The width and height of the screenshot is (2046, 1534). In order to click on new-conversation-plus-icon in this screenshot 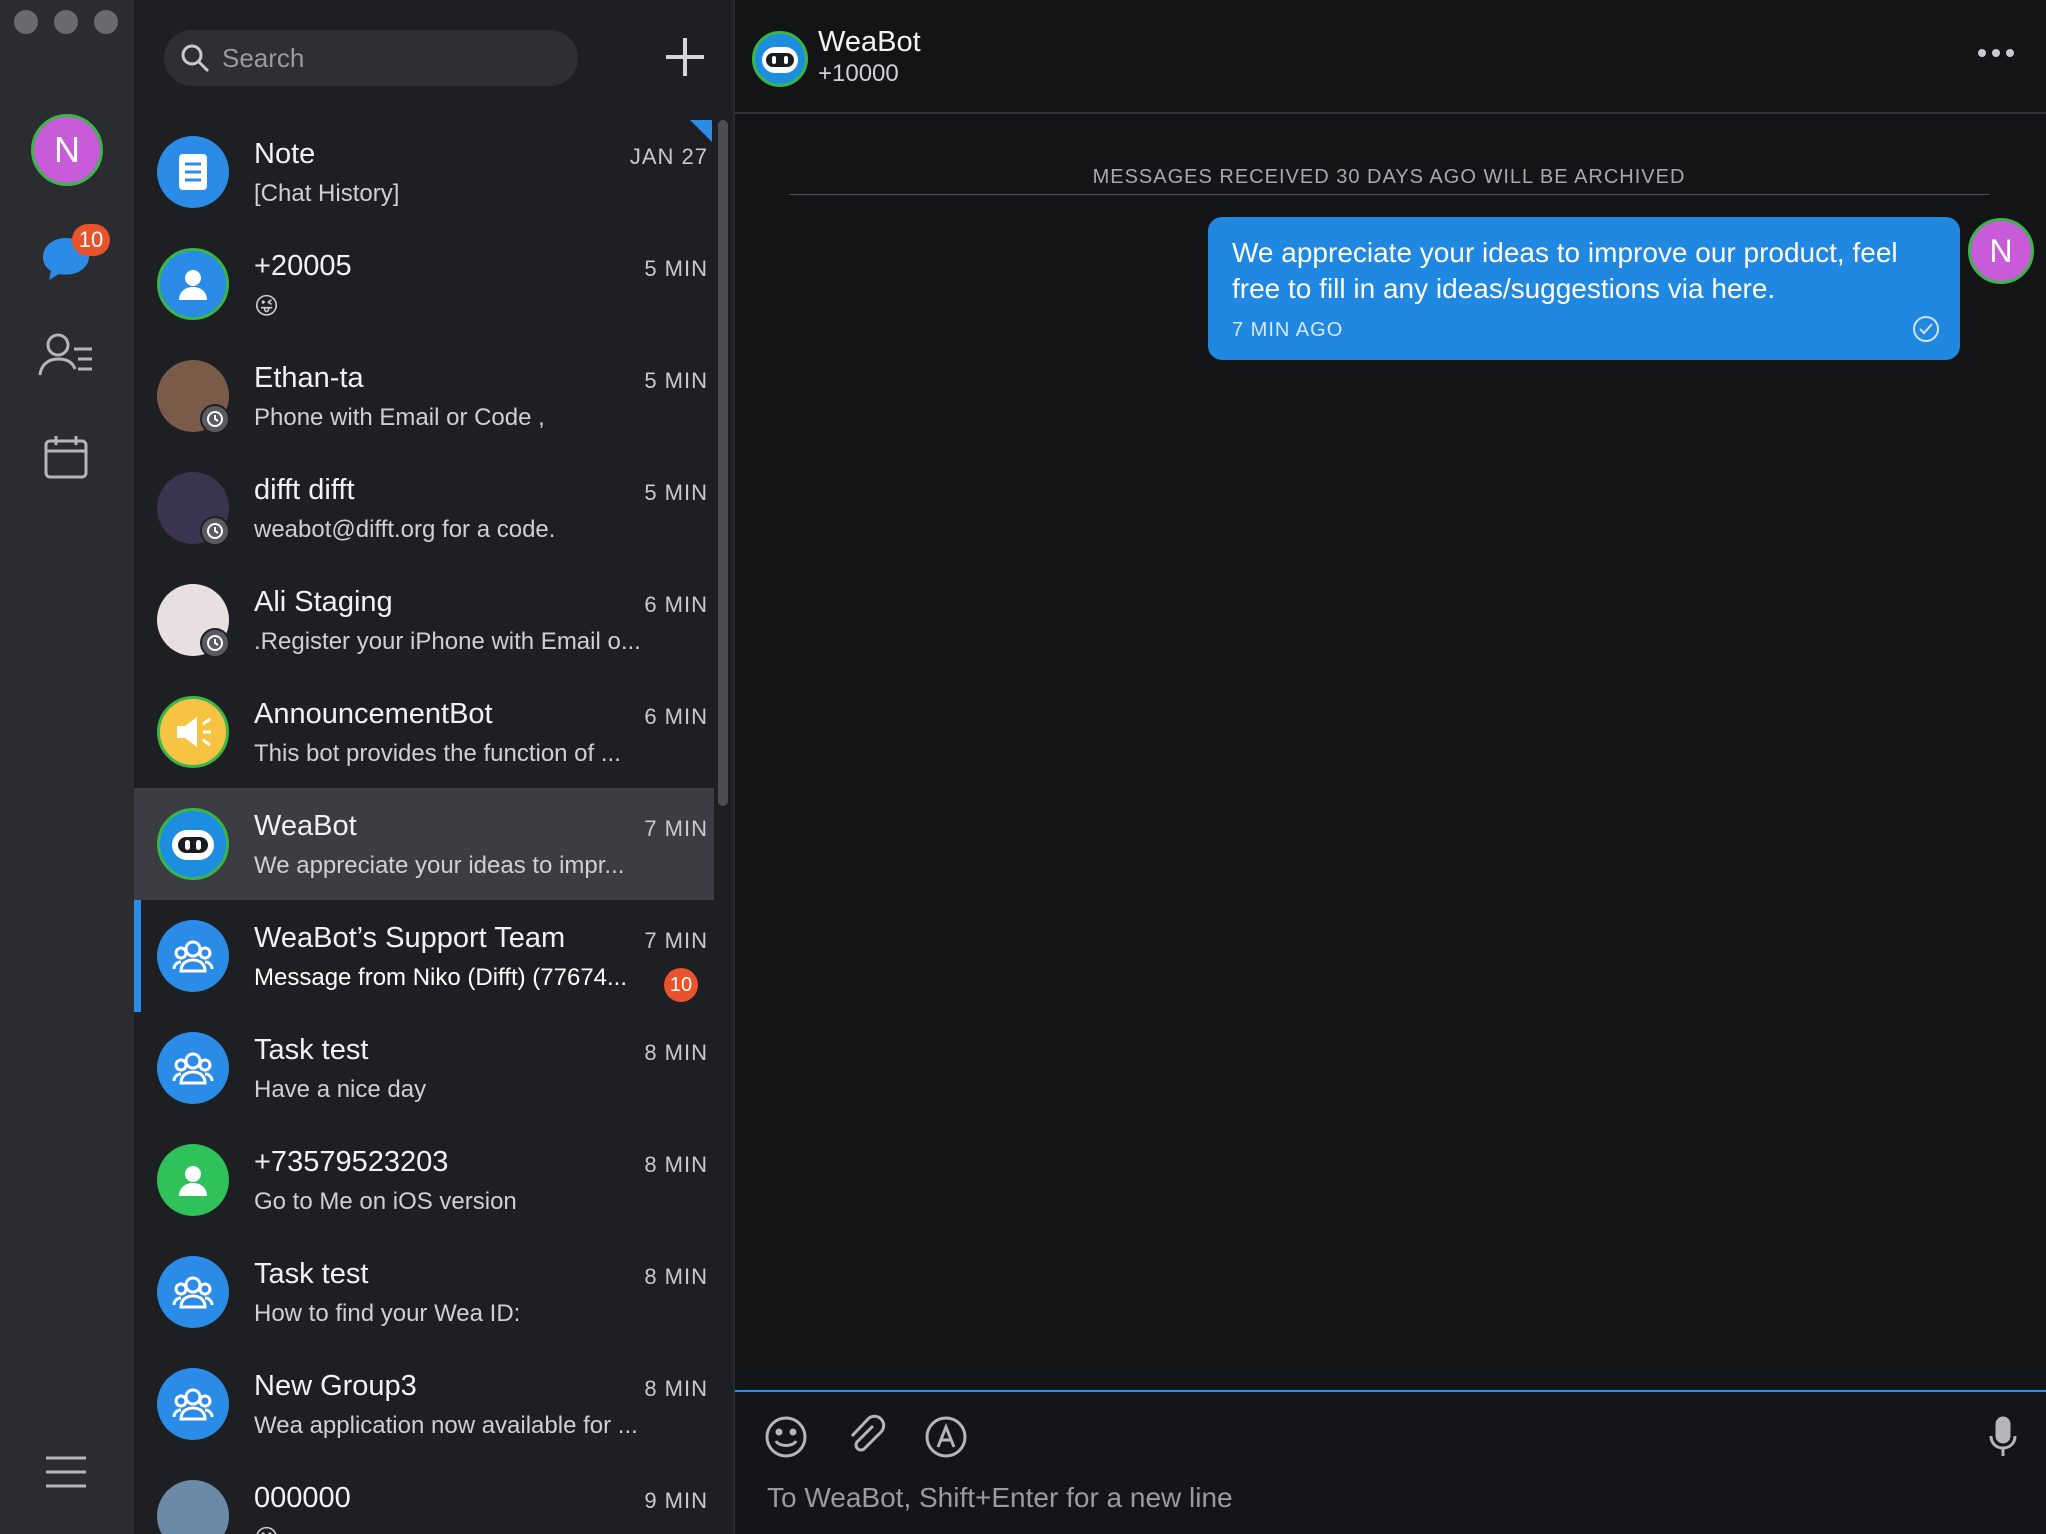, I will do `click(685, 57)`.